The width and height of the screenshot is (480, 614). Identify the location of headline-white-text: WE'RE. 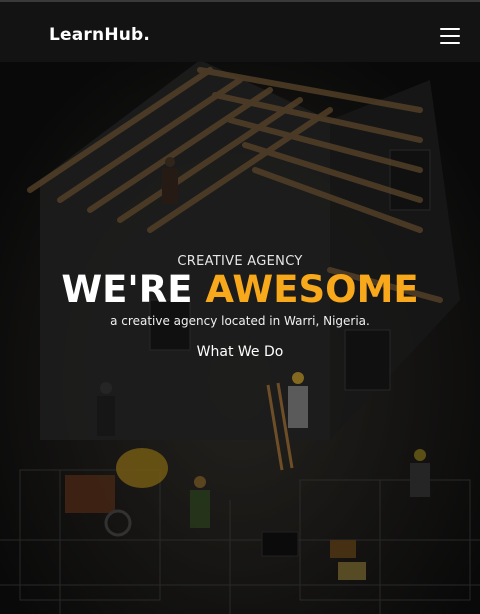
(127, 289).